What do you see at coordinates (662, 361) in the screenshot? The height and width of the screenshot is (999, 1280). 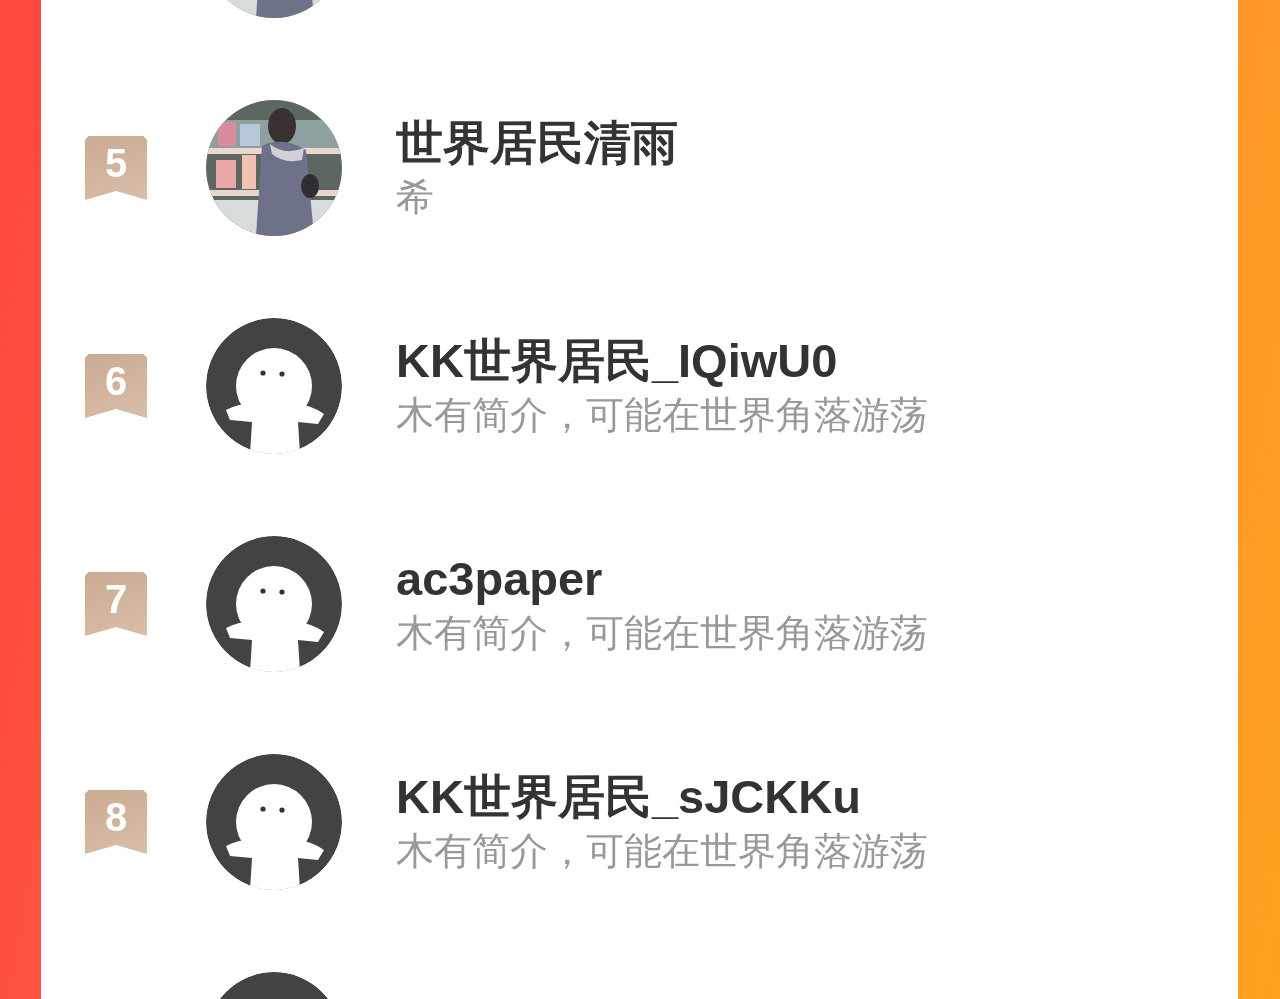 I see `user-name: KK世界居民_IQiwU0` at bounding box center [662, 361].